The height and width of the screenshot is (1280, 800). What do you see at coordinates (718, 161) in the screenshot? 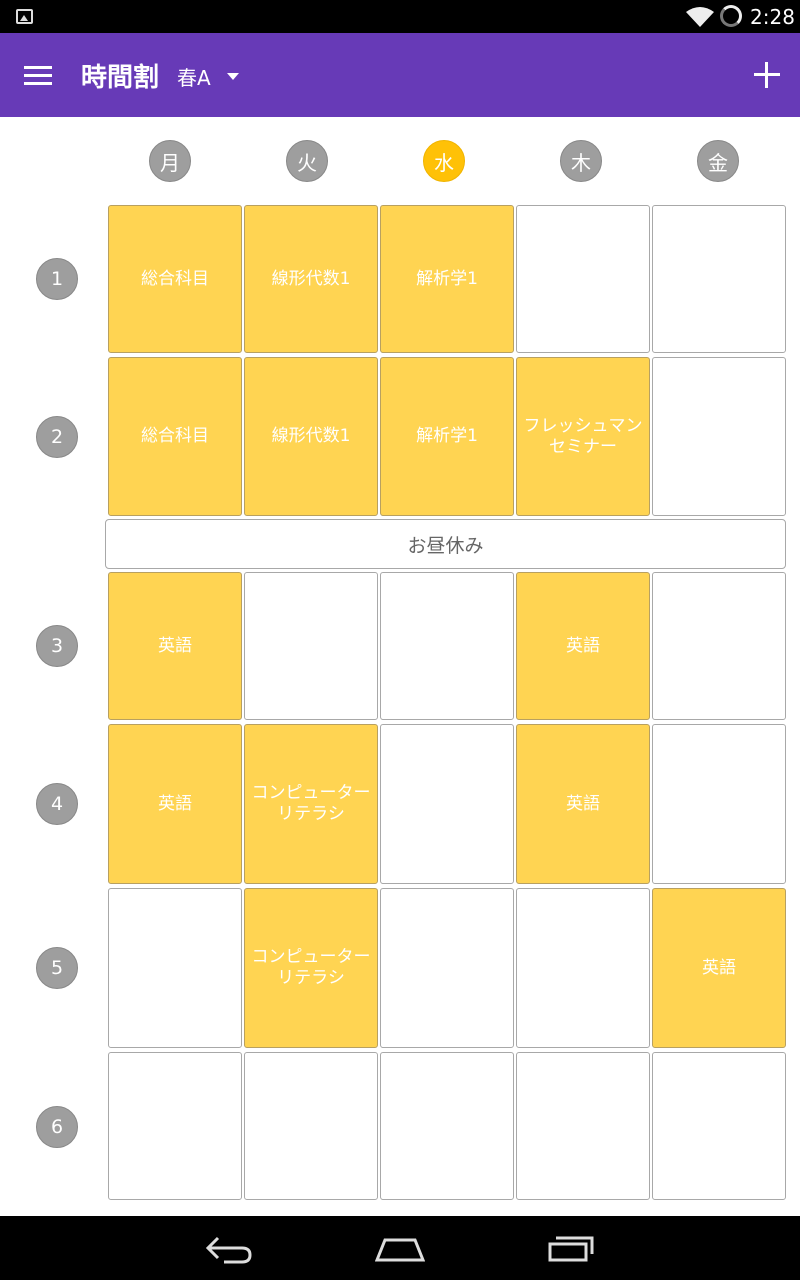
I see `day-header-4: 金` at bounding box center [718, 161].